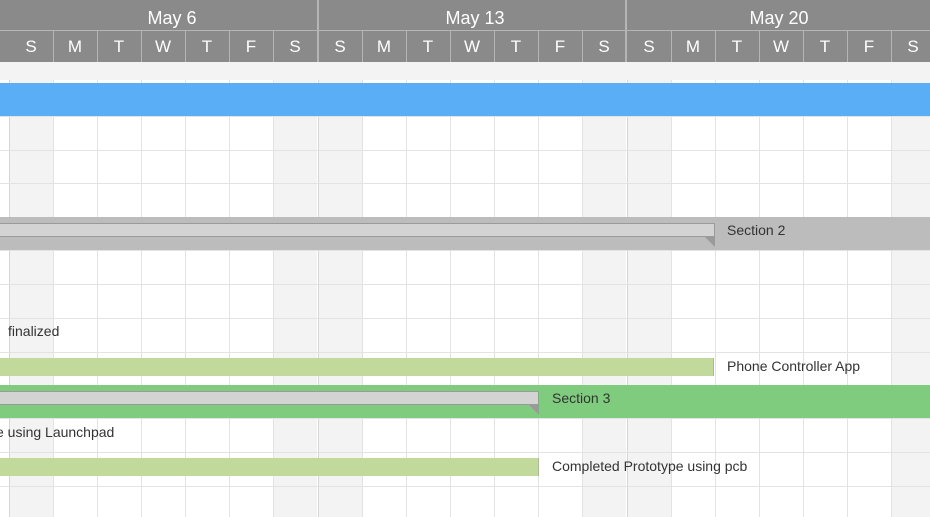 The width and height of the screenshot is (930, 517). I want to click on week-label-may-20: May 20, so click(779, 18).